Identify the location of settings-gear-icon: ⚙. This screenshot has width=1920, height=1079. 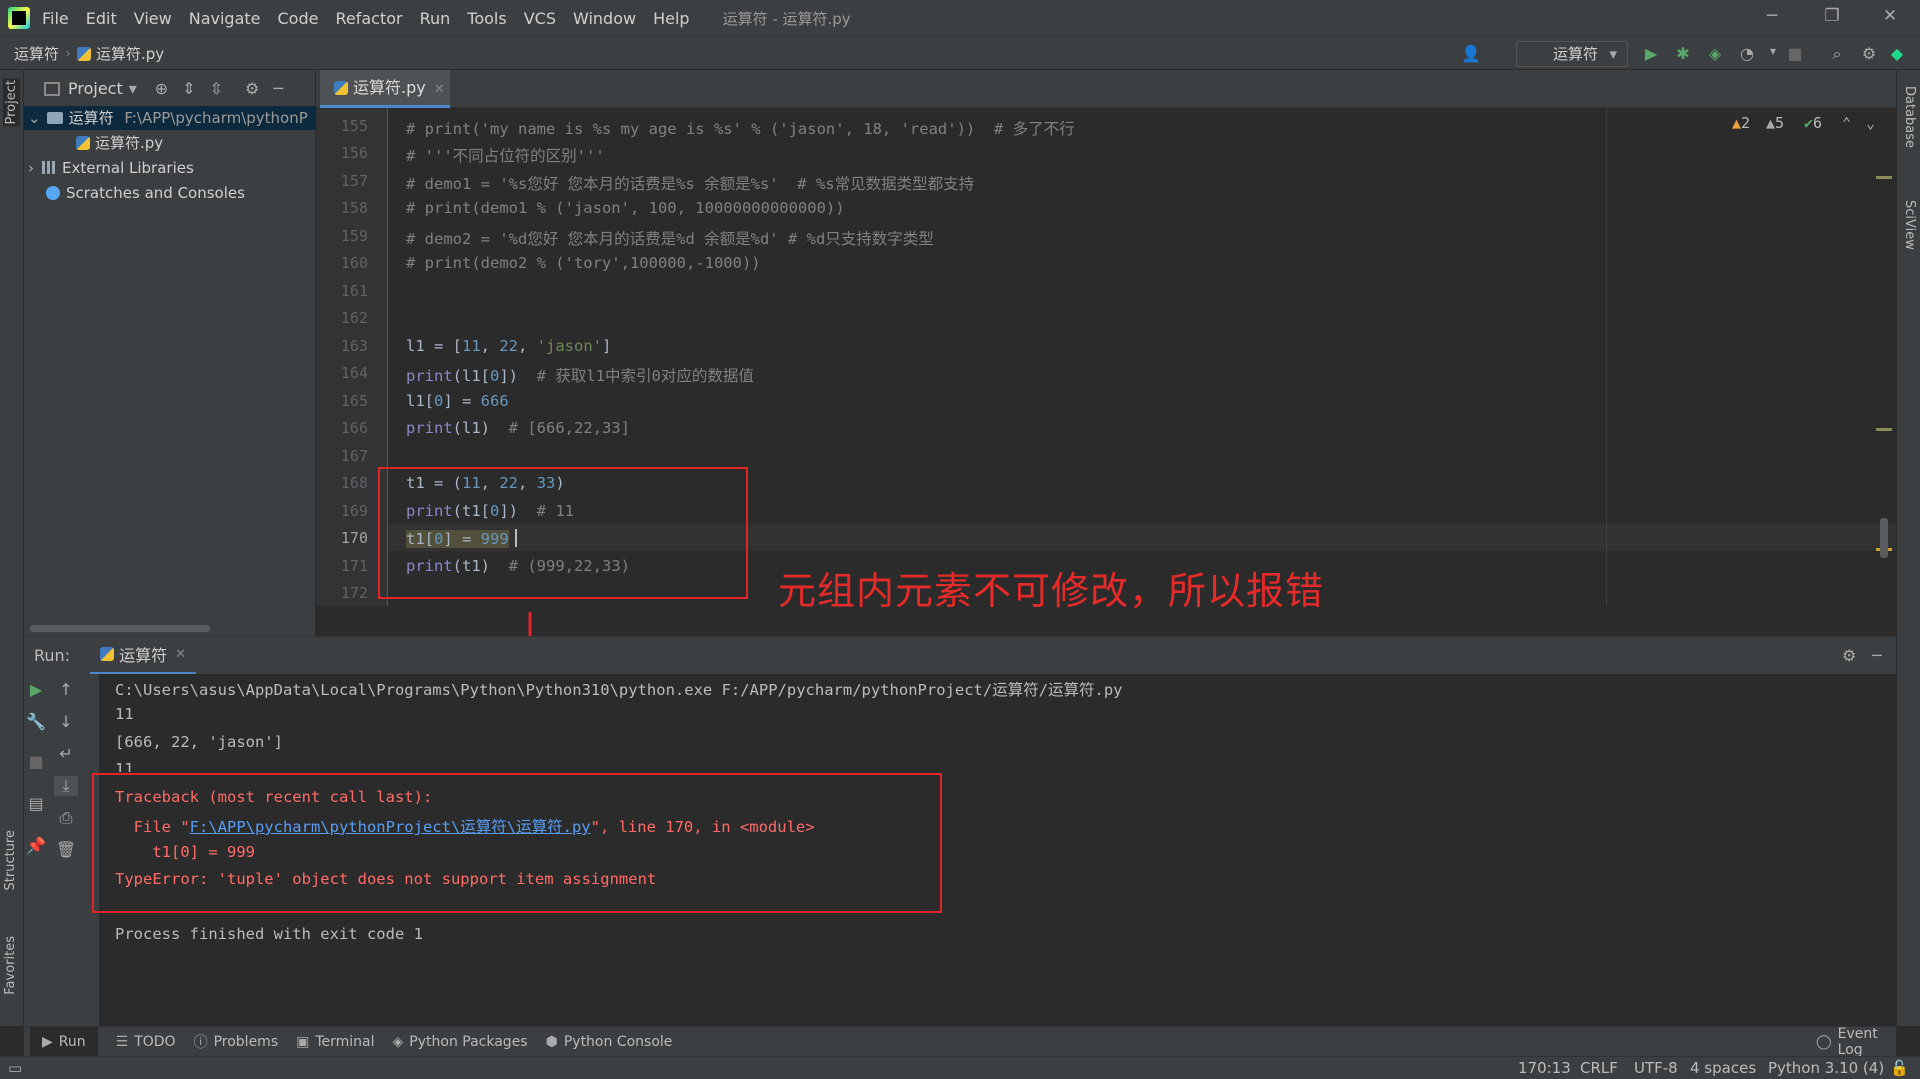
(1869, 53).